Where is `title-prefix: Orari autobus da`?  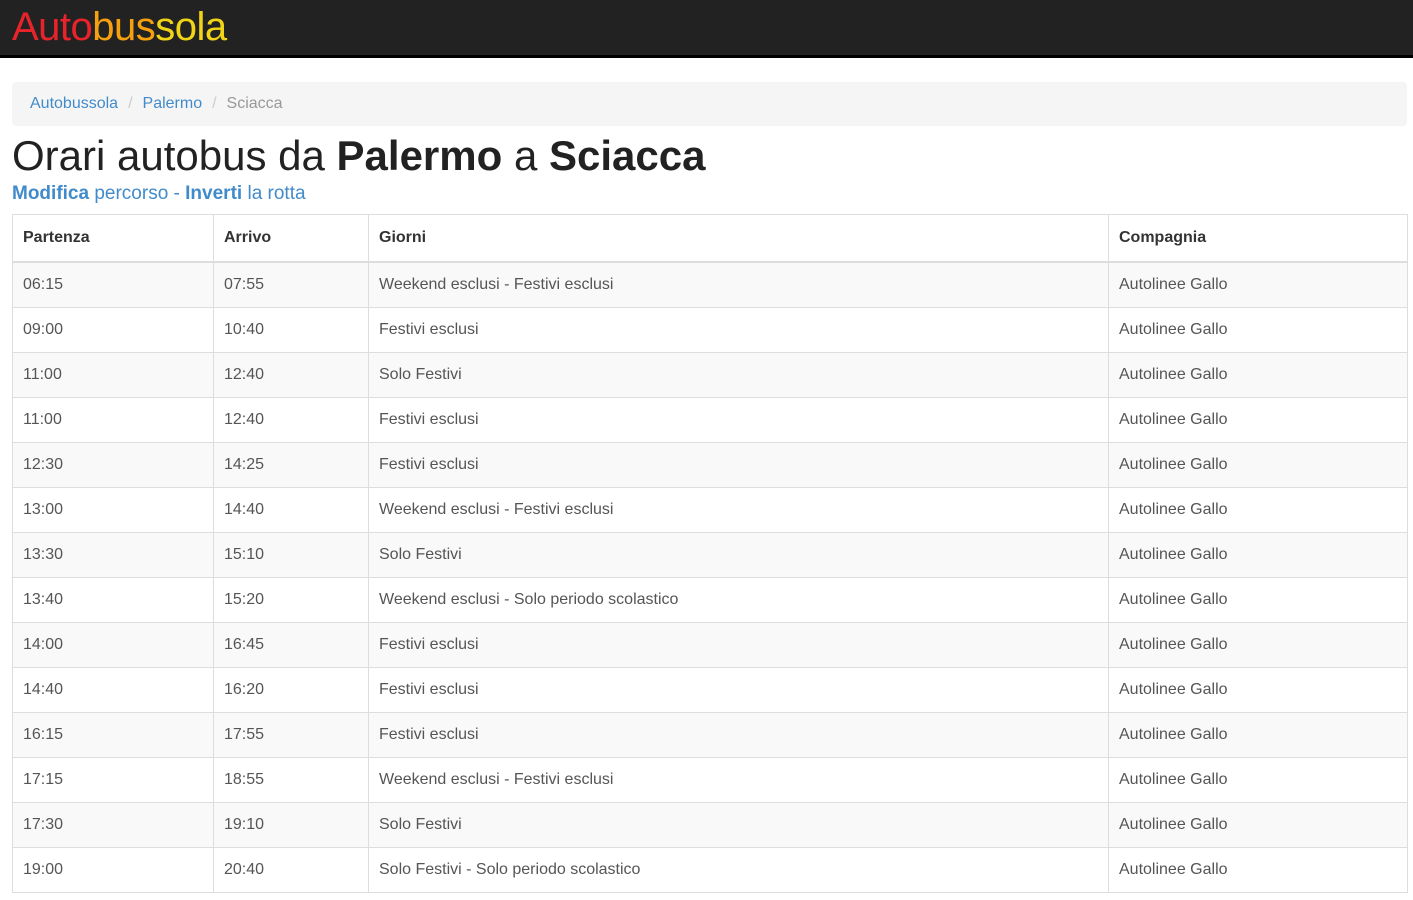
title-prefix: Orari autobus da is located at coordinates (168, 155).